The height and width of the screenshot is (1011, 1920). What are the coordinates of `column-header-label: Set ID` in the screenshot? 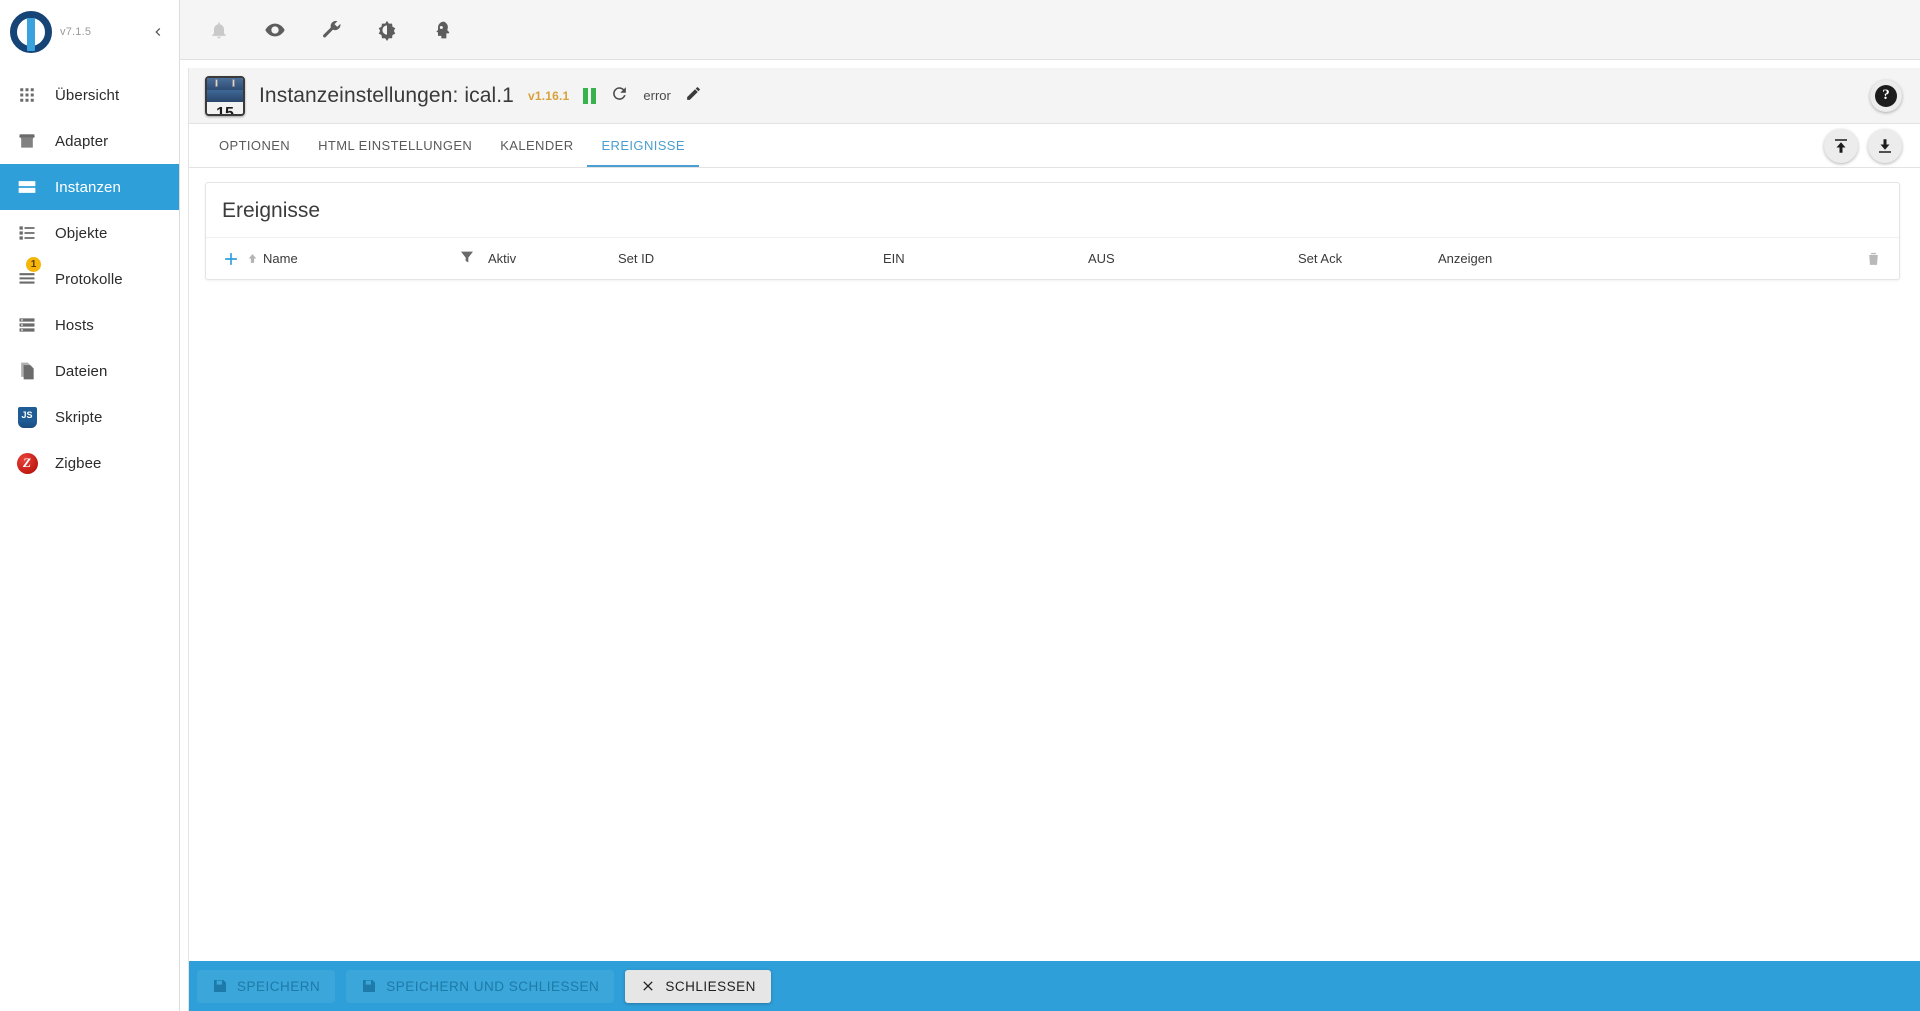 It's located at (636, 258).